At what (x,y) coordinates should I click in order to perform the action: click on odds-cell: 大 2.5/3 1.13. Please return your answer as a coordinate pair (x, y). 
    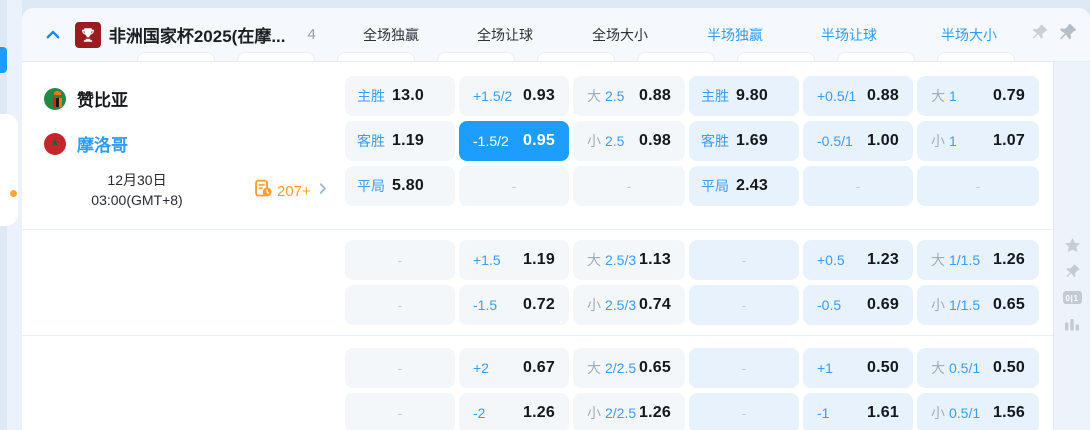
    Looking at the image, I should click on (629, 260).